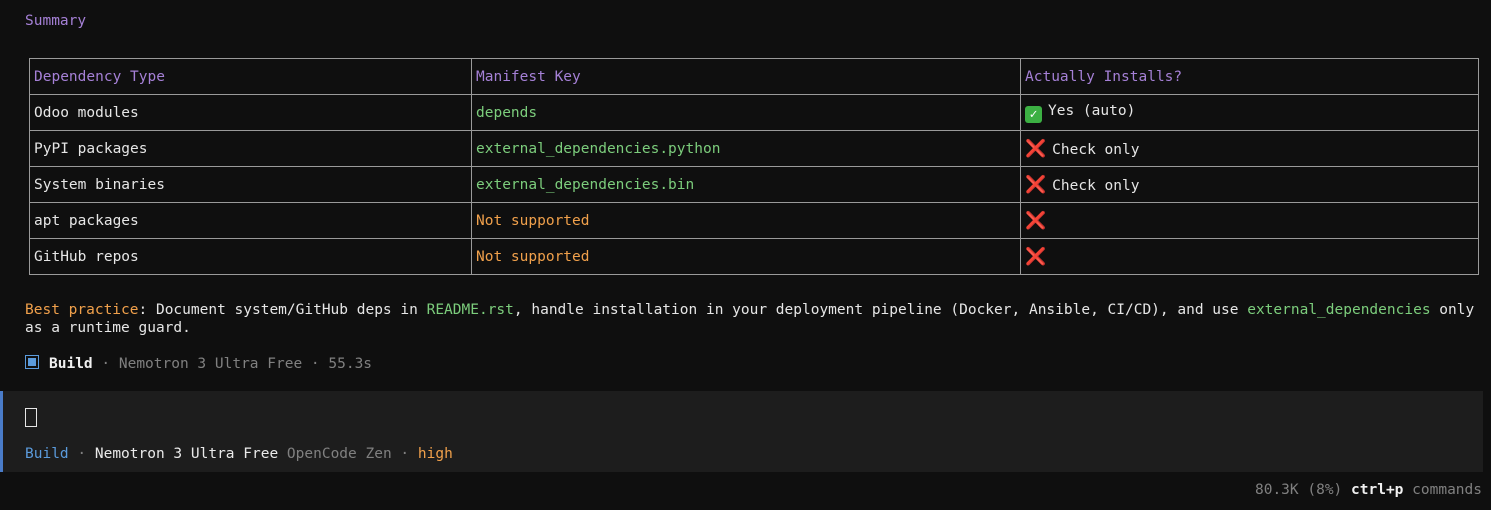  What do you see at coordinates (250, 148) in the screenshot?
I see `cell-dependency-type: PyPI packages` at bounding box center [250, 148].